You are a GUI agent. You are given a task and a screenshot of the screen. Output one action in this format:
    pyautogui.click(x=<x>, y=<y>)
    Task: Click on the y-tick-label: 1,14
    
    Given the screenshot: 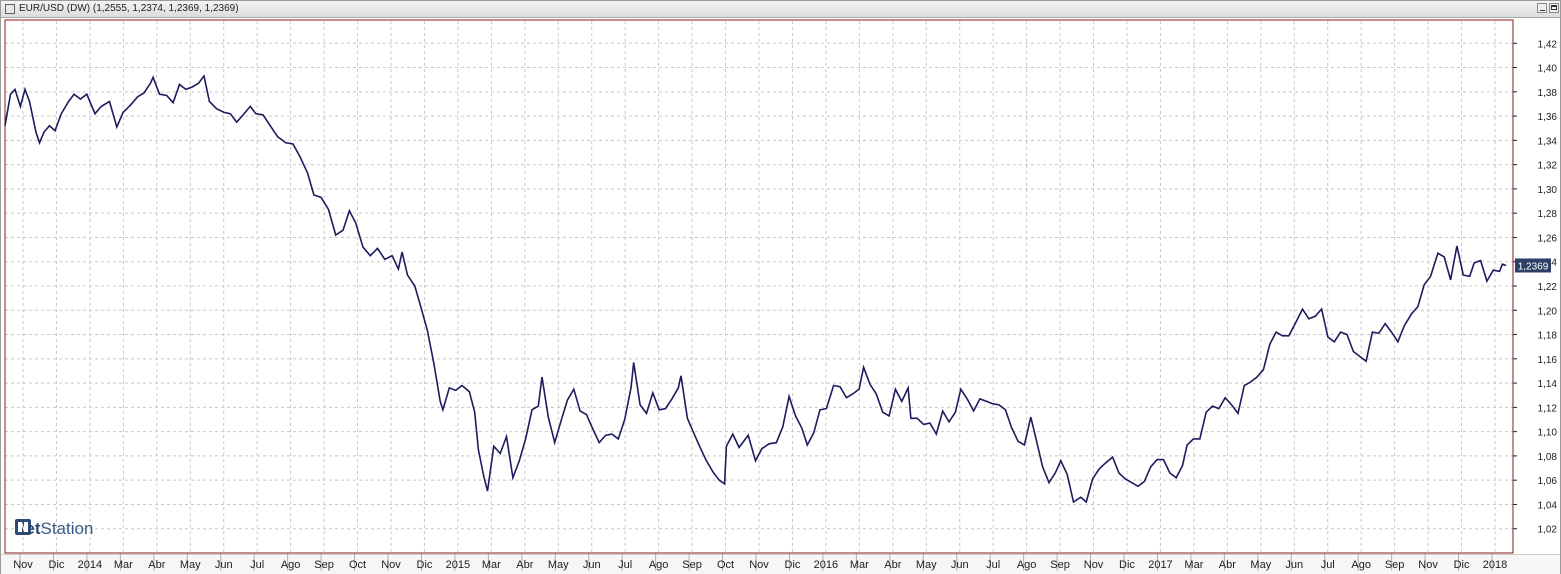 What is the action you would take?
    pyautogui.click(x=1548, y=384)
    